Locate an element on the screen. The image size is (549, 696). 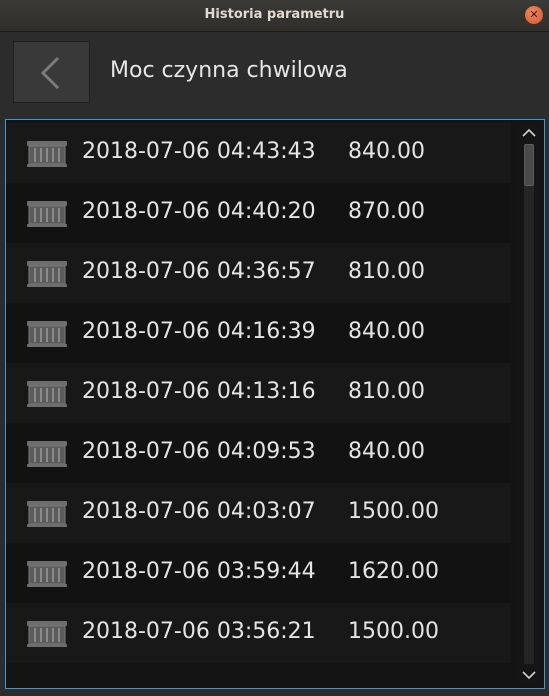
row-timestamp: 2018-07-06 04:40:20 is located at coordinates (199, 211).